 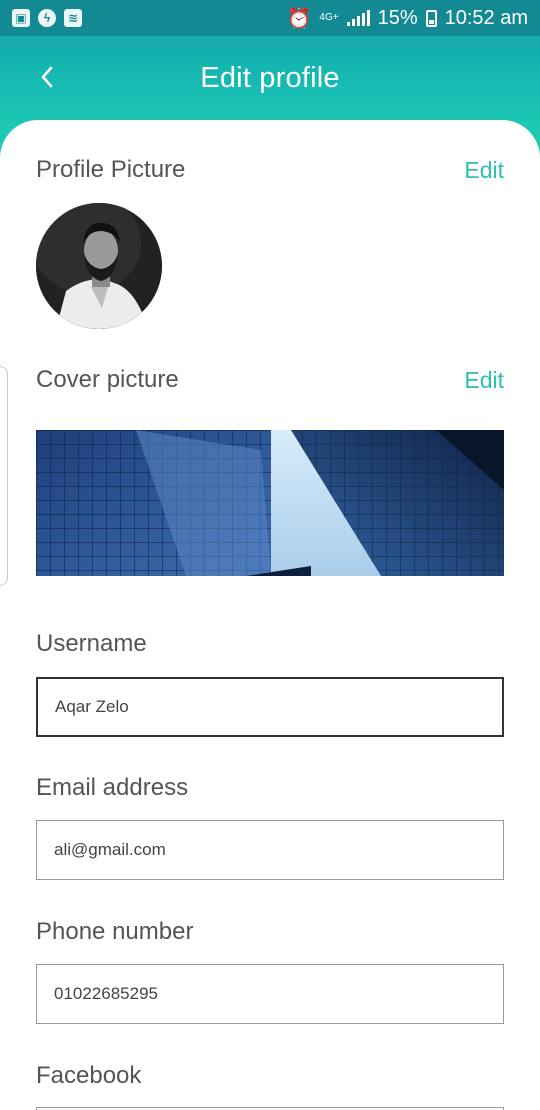 What do you see at coordinates (73, 18) in the screenshot?
I see `wifi-icon: ≋` at bounding box center [73, 18].